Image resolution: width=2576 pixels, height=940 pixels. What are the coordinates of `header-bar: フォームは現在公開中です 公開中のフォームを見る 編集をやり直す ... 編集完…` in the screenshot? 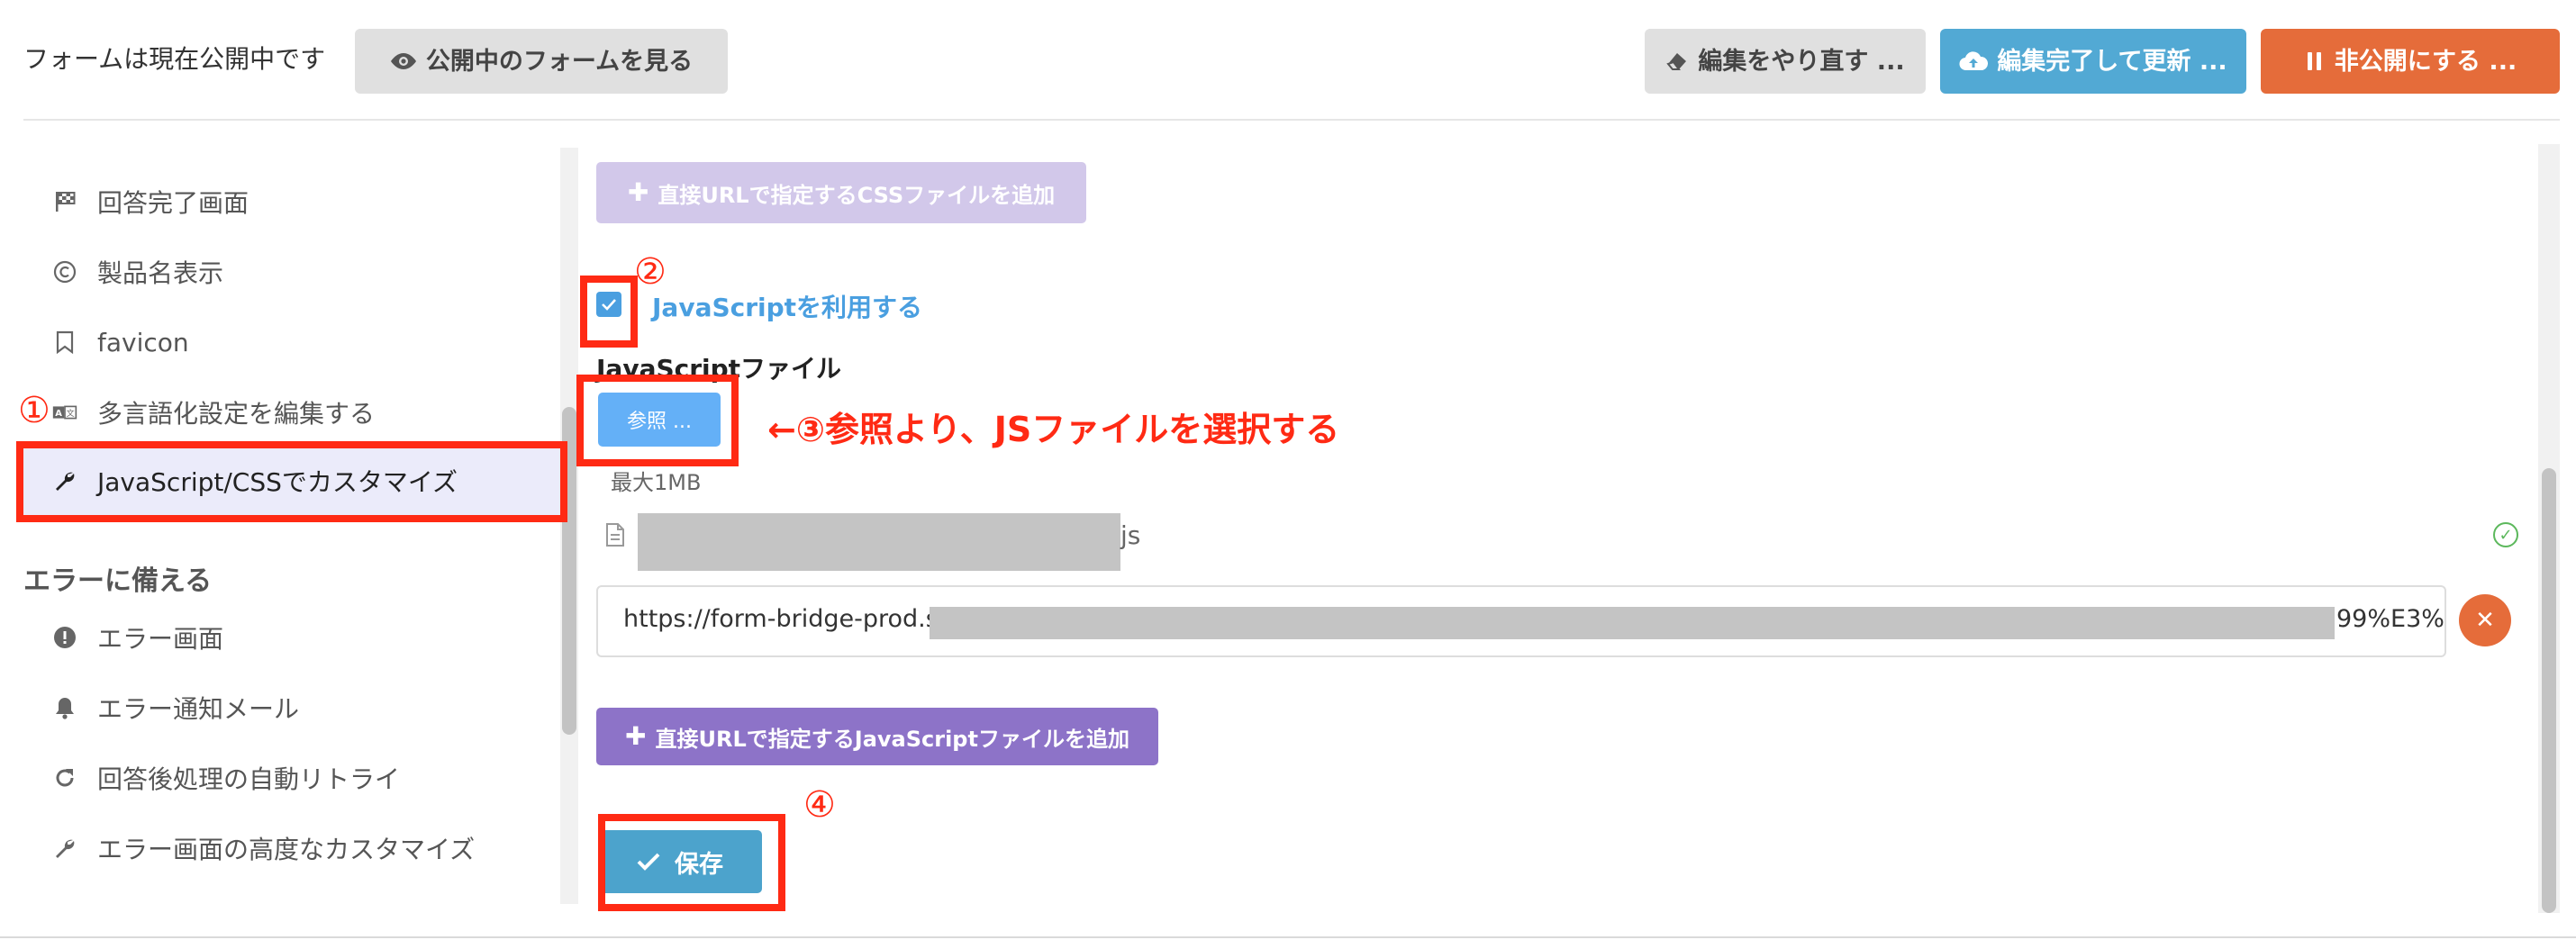 It's located at (1288, 60).